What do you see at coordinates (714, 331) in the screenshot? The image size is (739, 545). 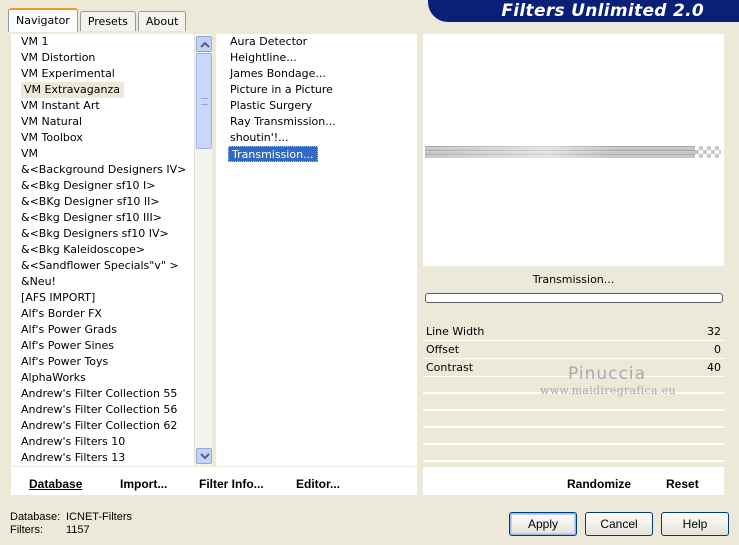 I see `param-value: 32` at bounding box center [714, 331].